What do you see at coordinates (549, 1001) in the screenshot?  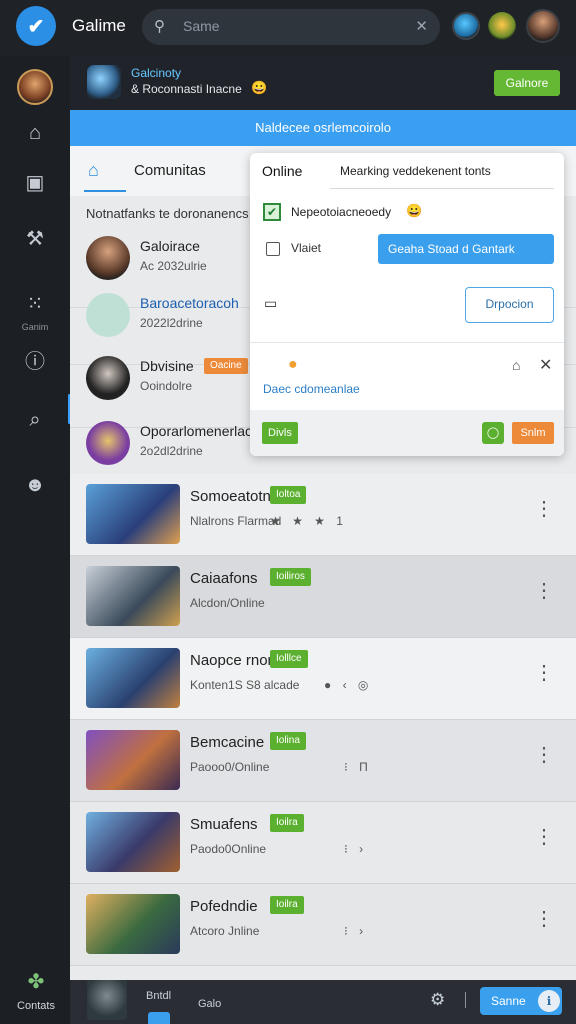 I see `info-badge-icon: ℹ` at bounding box center [549, 1001].